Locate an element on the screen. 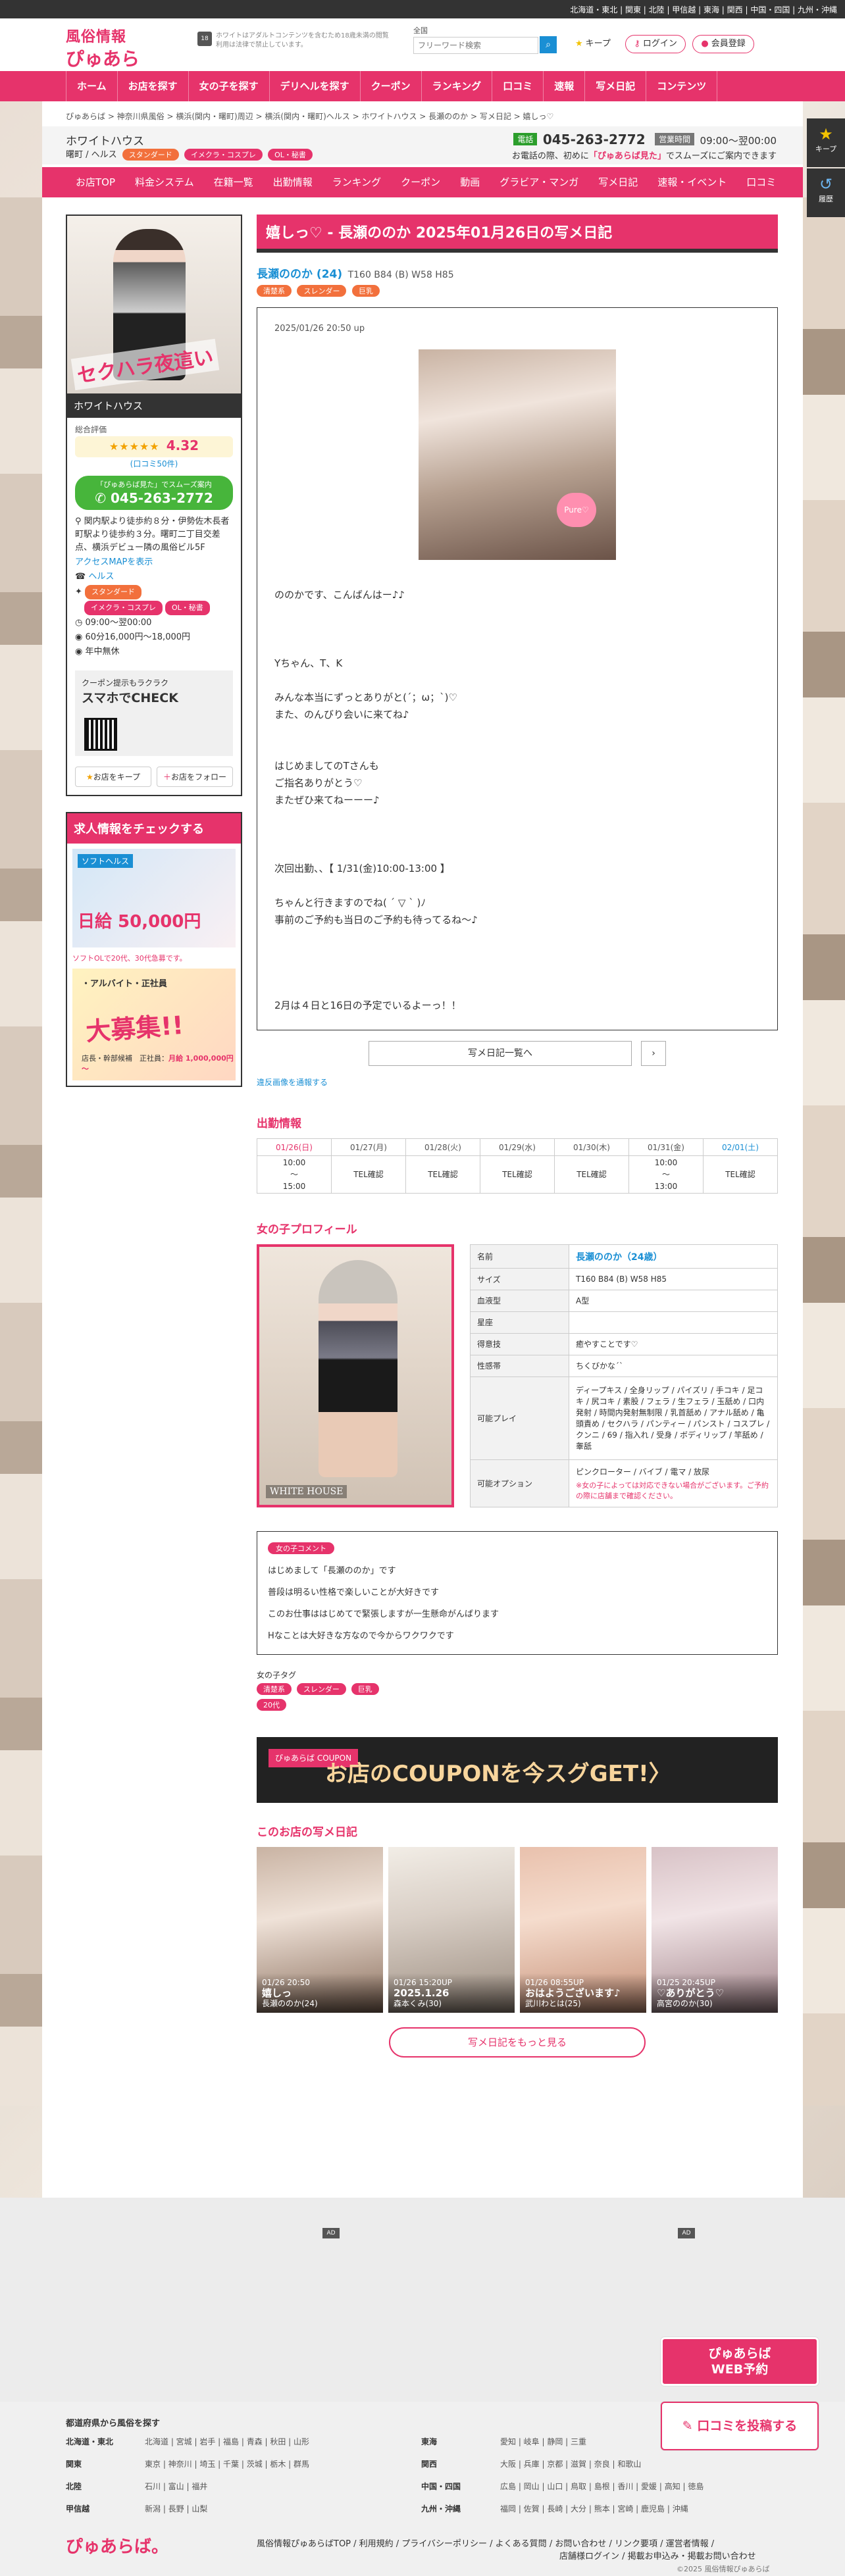 This screenshot has height=2576, width=845. profile-value: 長瀬ののか（24歳） is located at coordinates (619, 1257).